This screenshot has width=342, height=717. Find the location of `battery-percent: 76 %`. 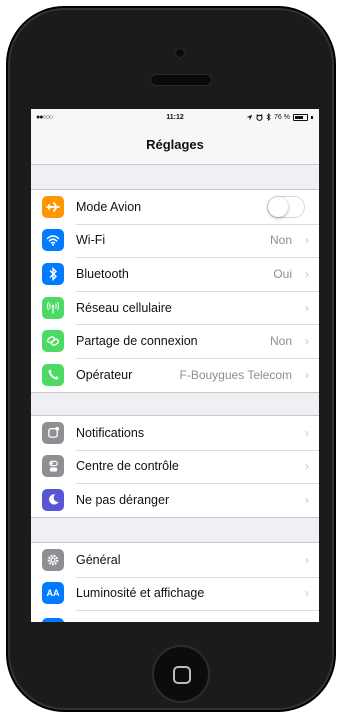

battery-percent: 76 % is located at coordinates (282, 117).